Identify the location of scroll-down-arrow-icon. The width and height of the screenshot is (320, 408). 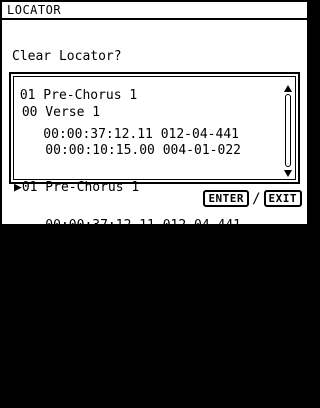
(288, 173).